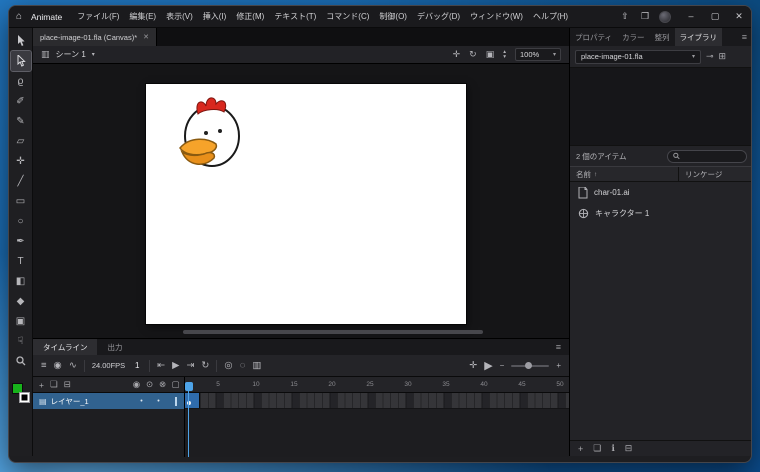  What do you see at coordinates (583, 174) in the screenshot?
I see `column-name: 名前` at bounding box center [583, 174].